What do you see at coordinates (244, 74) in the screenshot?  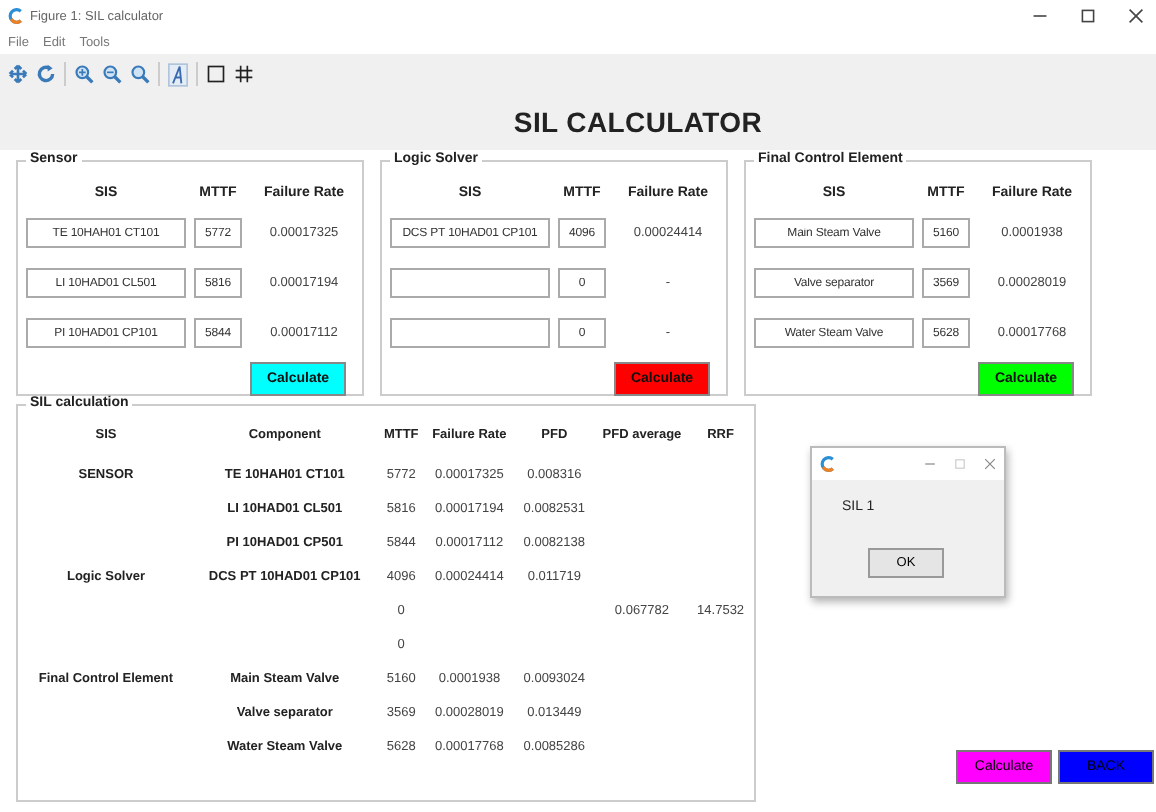 I see `grid-icon` at bounding box center [244, 74].